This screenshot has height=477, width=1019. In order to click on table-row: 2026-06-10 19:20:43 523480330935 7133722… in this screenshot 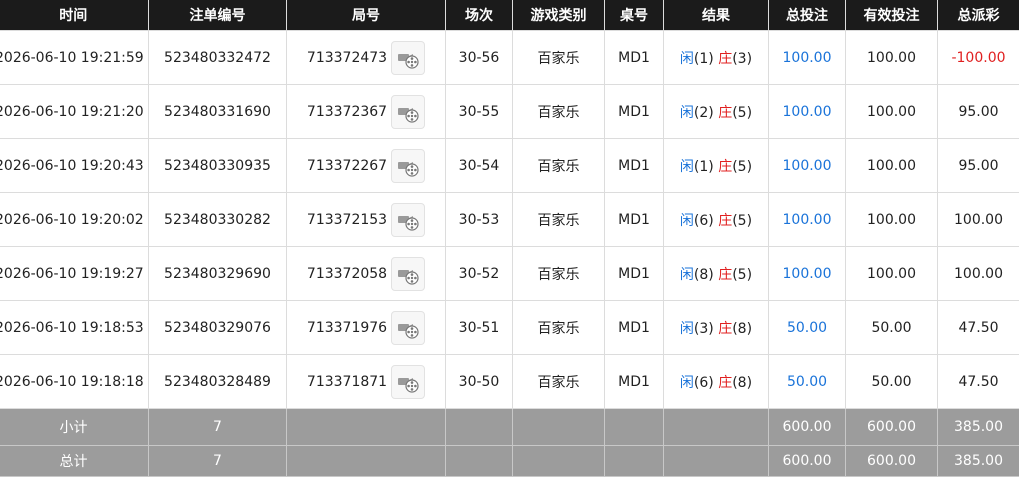, I will do `click(509, 166)`.